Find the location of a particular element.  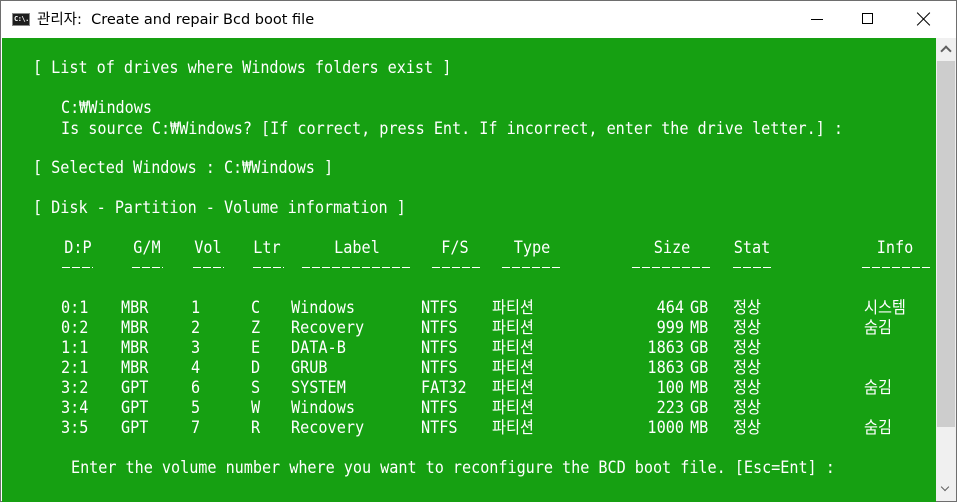

cmd-icon-text: C:\. is located at coordinates (21, 19).